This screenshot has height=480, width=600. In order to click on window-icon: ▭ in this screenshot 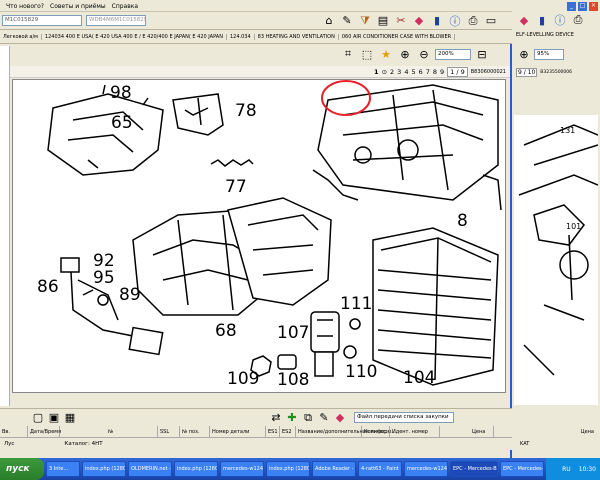, I will do `click(491, 21)`.